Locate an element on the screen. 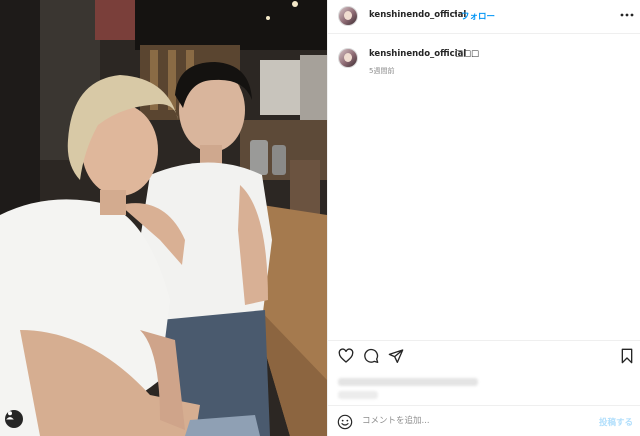 The image size is (640, 436). smile-icon is located at coordinates (345, 422).